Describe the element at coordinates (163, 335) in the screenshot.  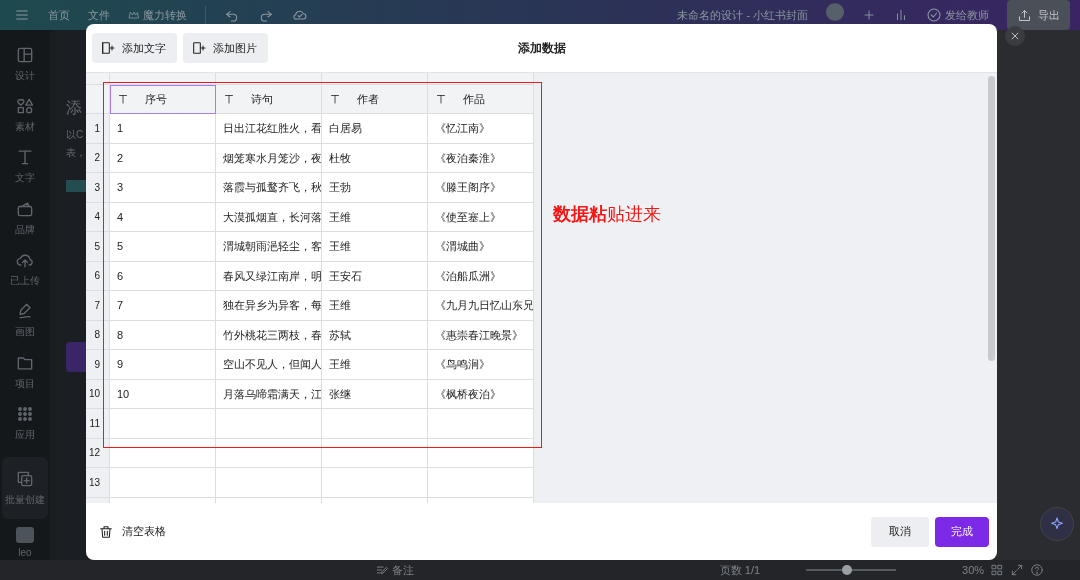
I see `table-cell: 8` at that location.